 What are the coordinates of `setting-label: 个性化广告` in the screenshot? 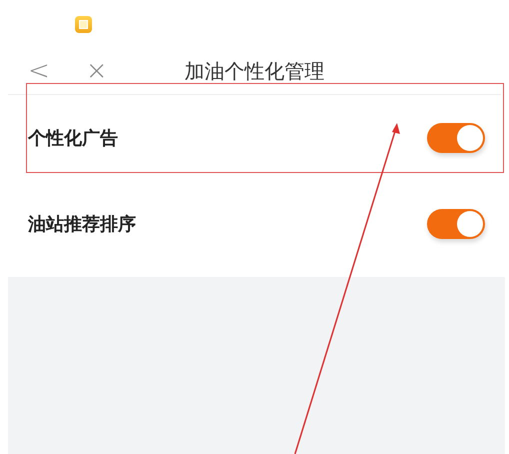 It's located at (73, 138).